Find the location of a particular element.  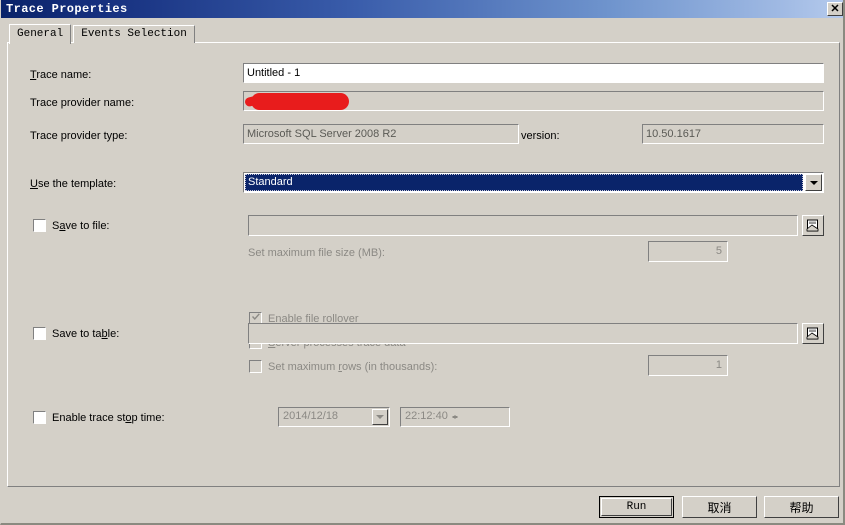

stop-date-picker: 2014/12/18 is located at coordinates (334, 417).